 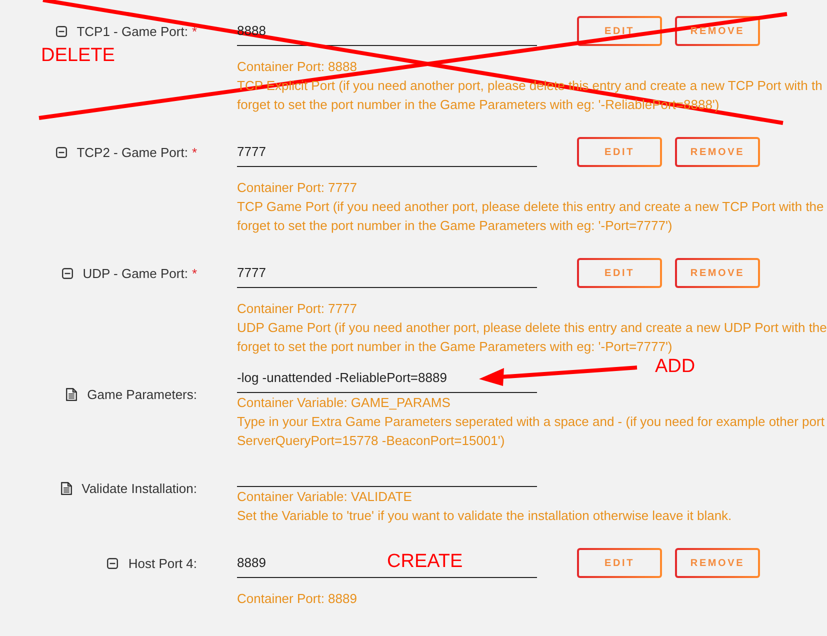 What do you see at coordinates (532, 337) in the screenshot?
I see `field-description: UDP Game Port (if you need another port, please delete this entry and create a new UDP Port with the forget to set the port number in the Game Parameters with eg: '-Port=7777')` at bounding box center [532, 337].